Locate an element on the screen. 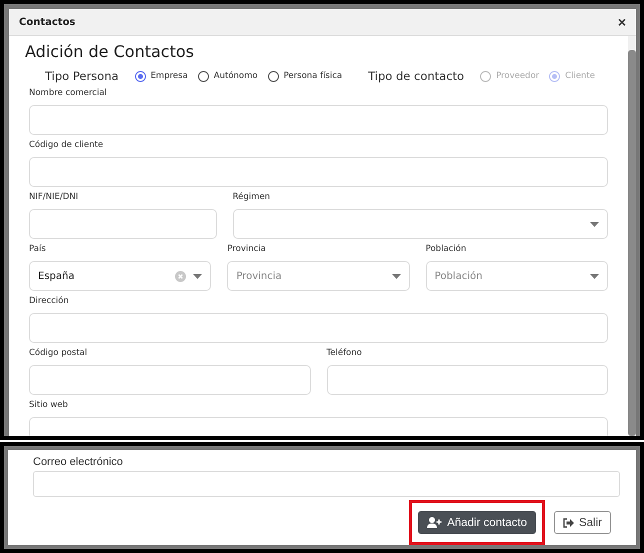 This screenshot has width=644, height=553. select-field: Población is located at coordinates (517, 276).